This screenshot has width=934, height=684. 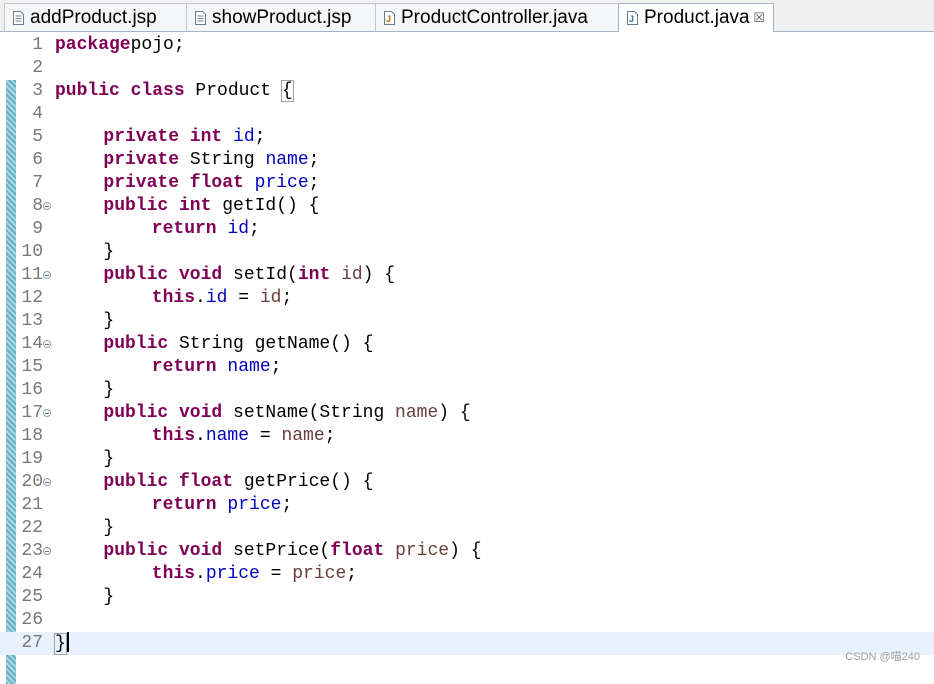 I want to click on code-text: private int id;, so click(x=184, y=137).